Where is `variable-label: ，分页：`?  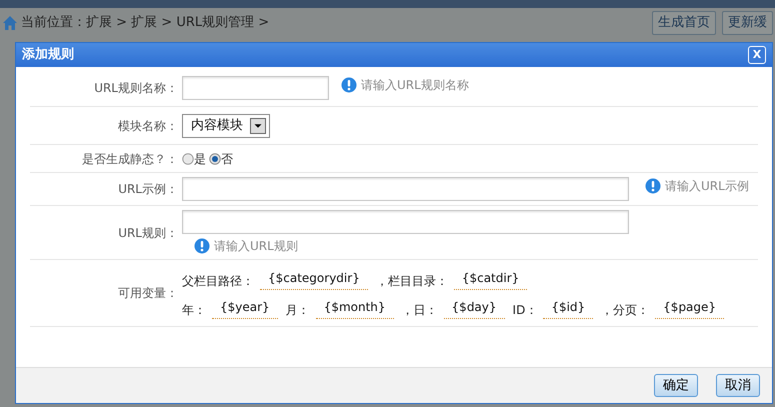
variable-label: ，分页： is located at coordinates (625, 310).